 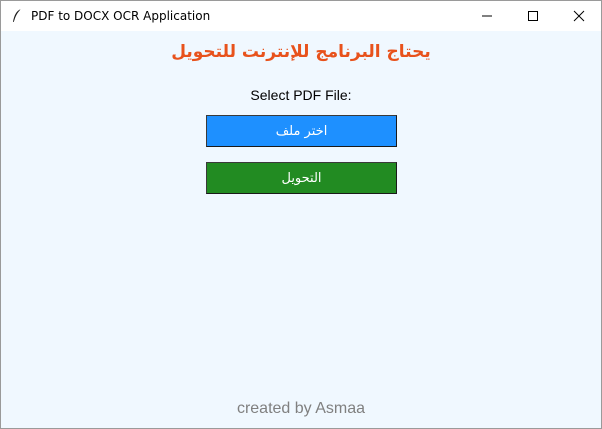 I want to click on feather-icon, so click(x=17, y=16).